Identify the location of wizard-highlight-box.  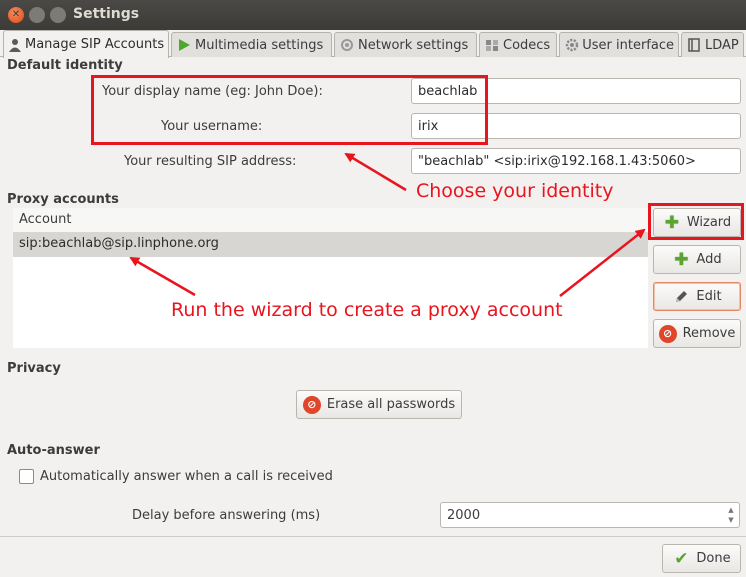
(696, 221).